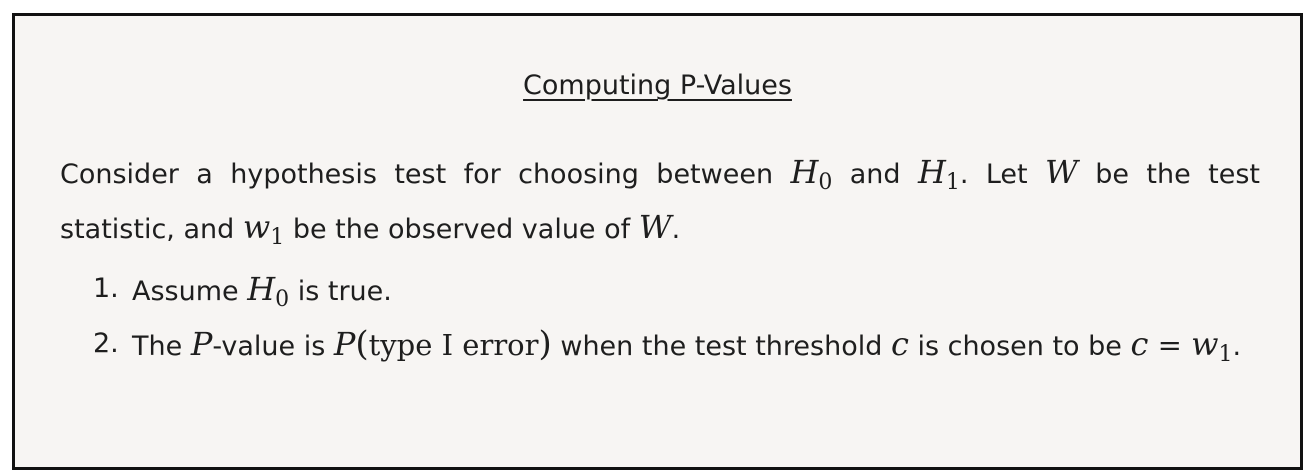  Describe the element at coordinates (931, 172) in the screenshot. I see `math-h1-symbol: H` at that location.